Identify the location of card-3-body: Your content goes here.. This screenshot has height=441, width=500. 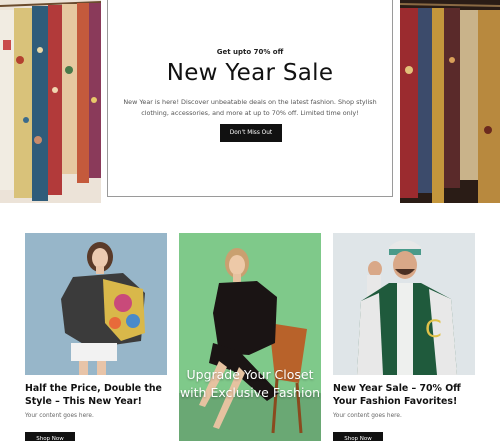
(367, 416).